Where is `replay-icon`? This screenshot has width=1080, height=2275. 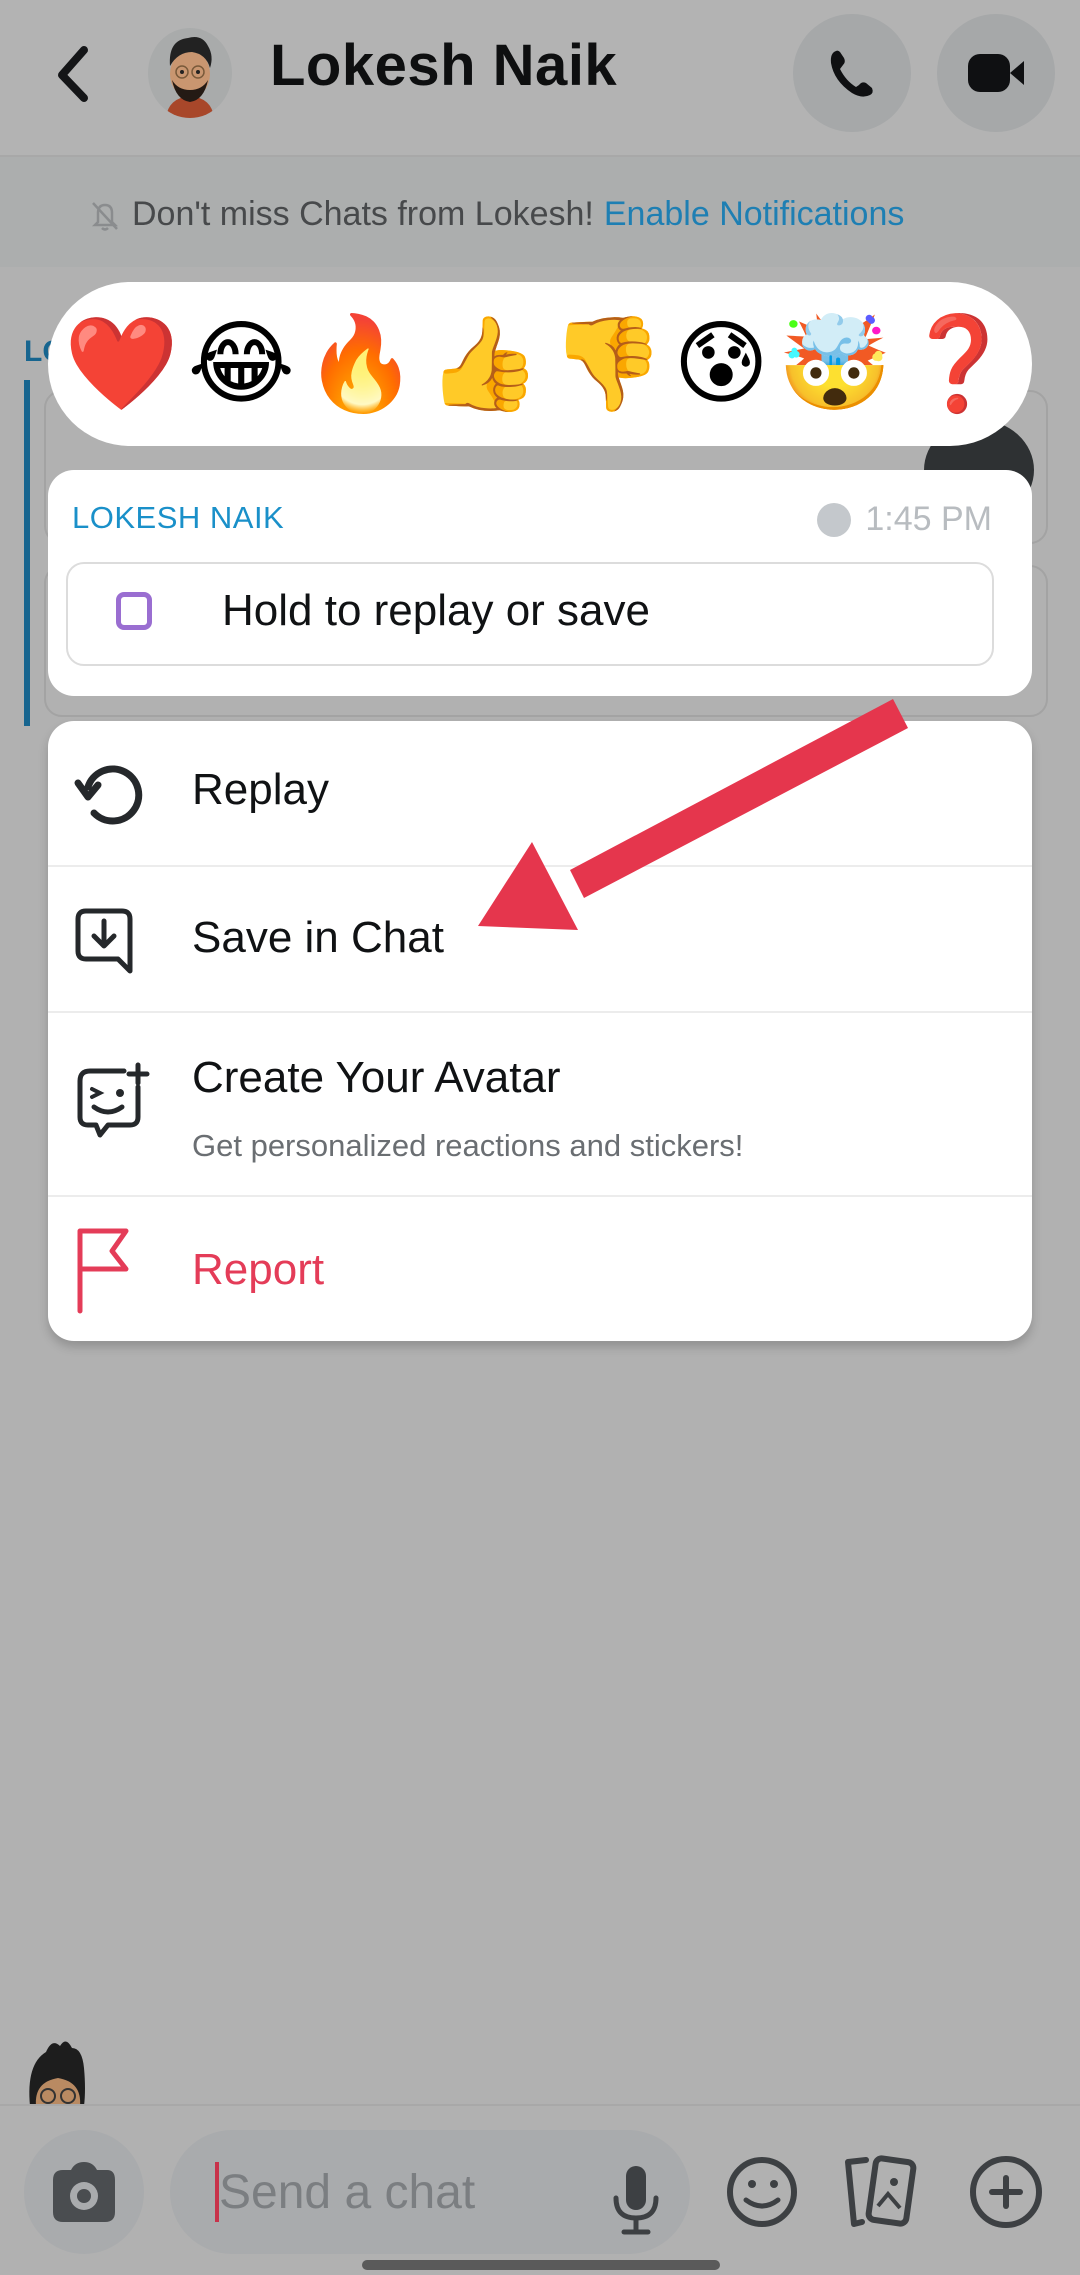 replay-icon is located at coordinates (108, 795).